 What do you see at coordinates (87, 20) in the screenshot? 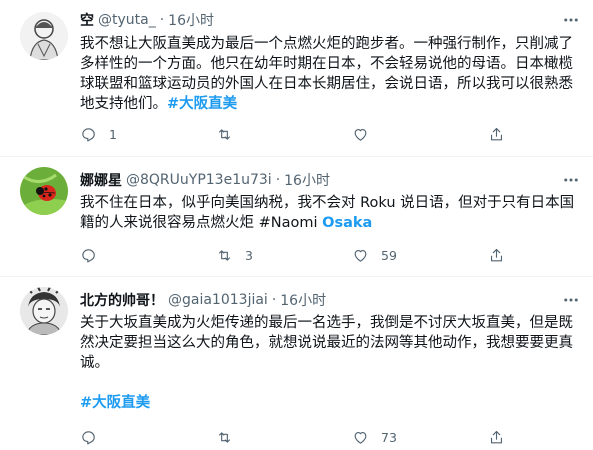
I see `display-name: 空` at bounding box center [87, 20].